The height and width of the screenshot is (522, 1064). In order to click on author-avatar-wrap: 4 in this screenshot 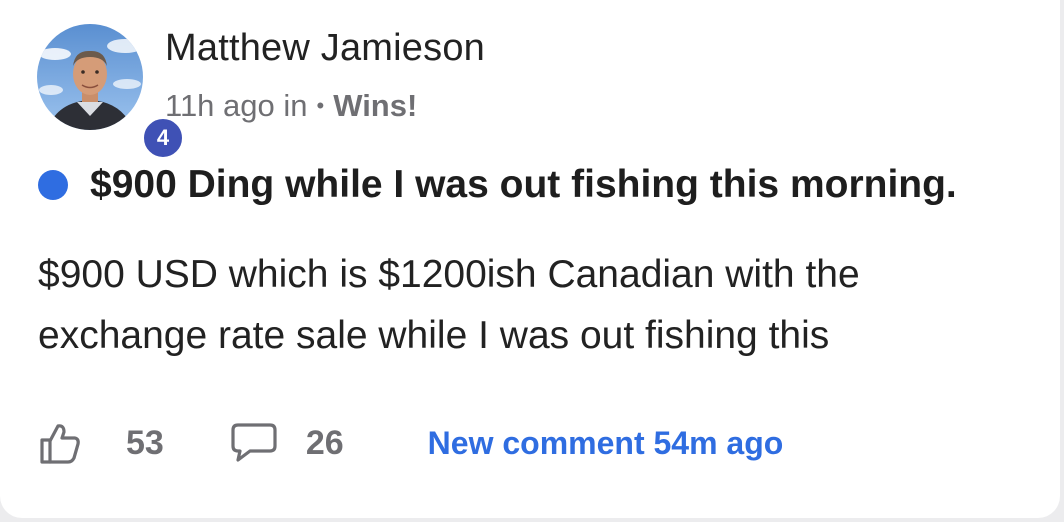, I will do `click(111, 92)`.